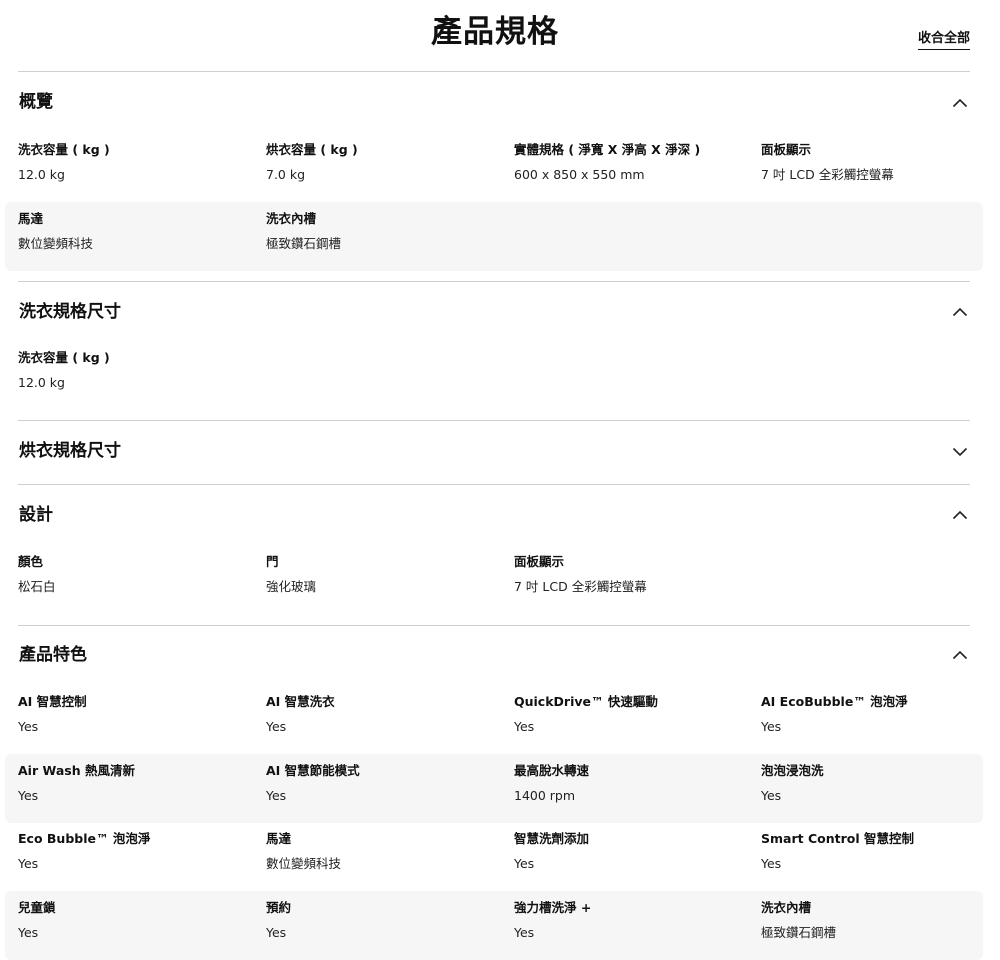 This screenshot has width=1000, height=960. Describe the element at coordinates (494, 579) in the screenshot. I see `spec-row: 顏色松石白 門強化玻璃 面板顯示 7 吋 LCD 全彩觸控螢幕` at that location.